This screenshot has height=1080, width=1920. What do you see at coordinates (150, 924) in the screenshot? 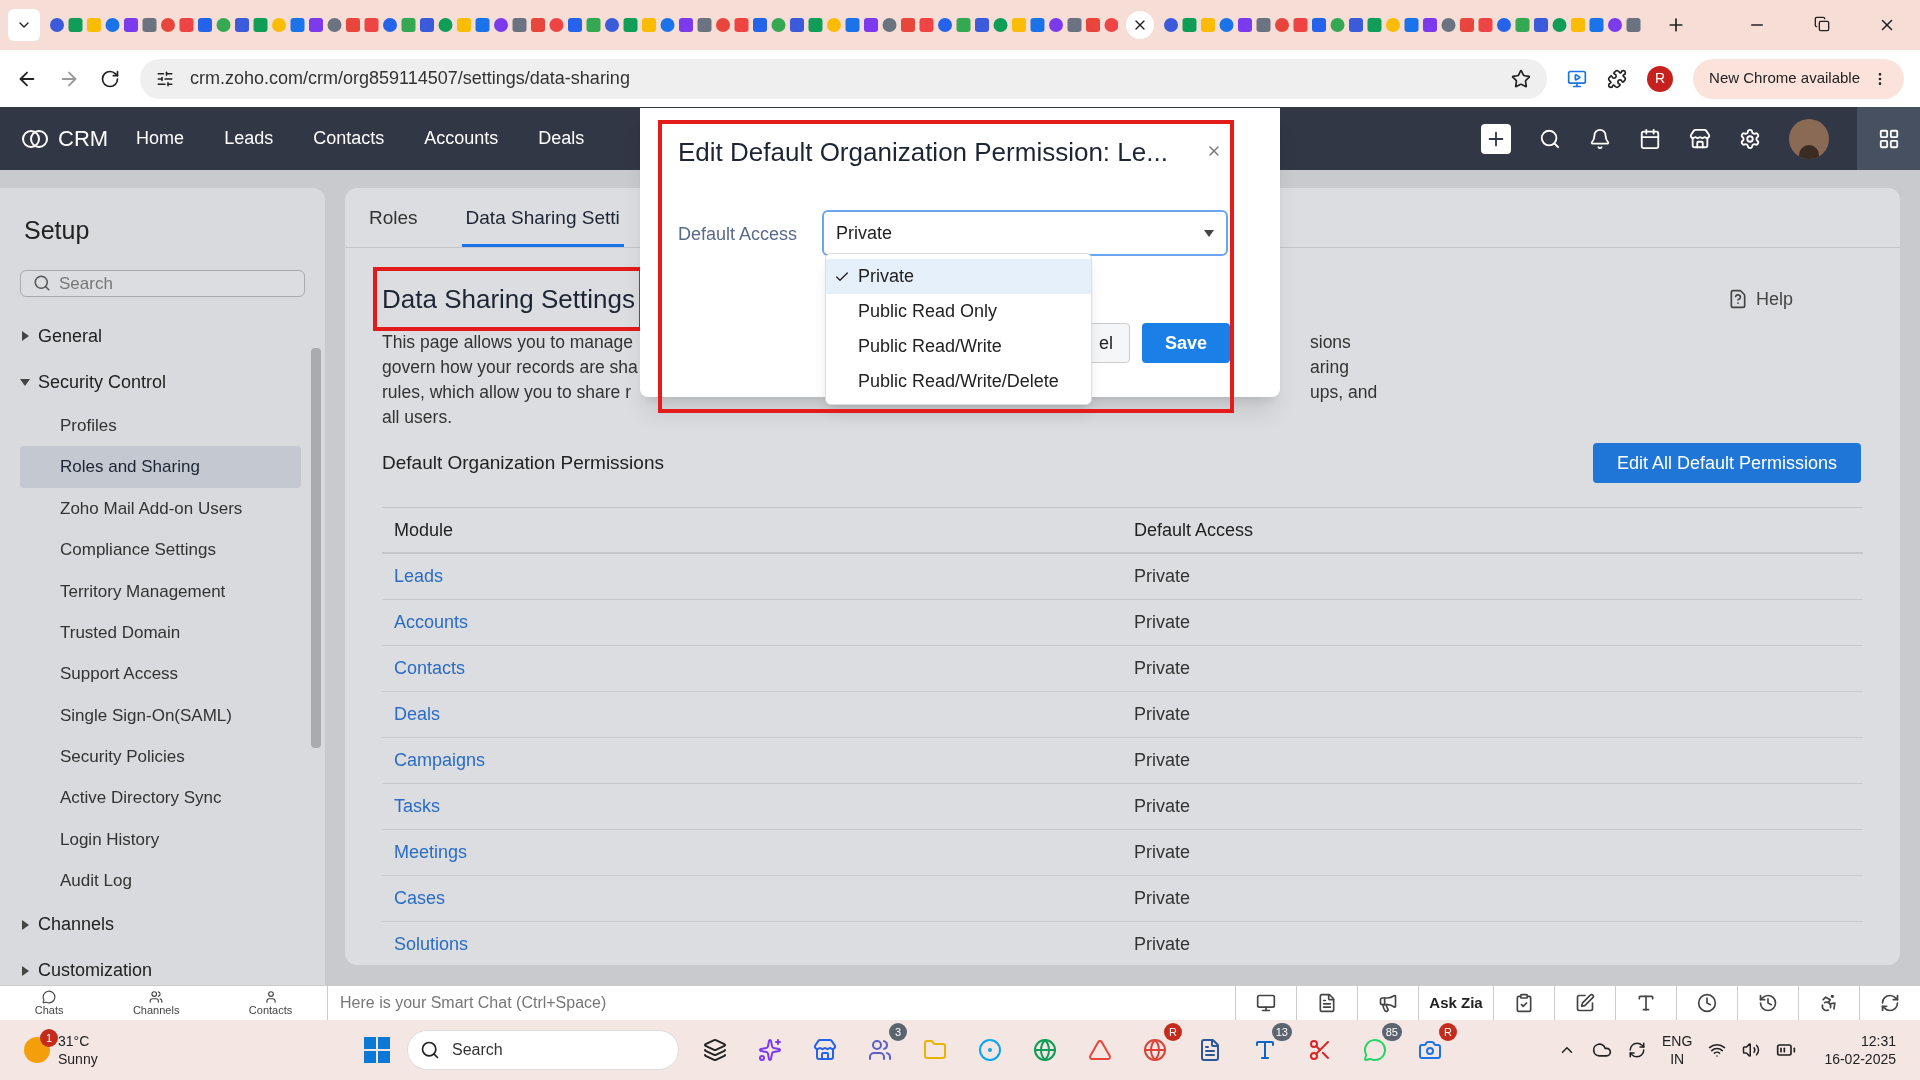
I see `tree-group: Channels` at bounding box center [150, 924].